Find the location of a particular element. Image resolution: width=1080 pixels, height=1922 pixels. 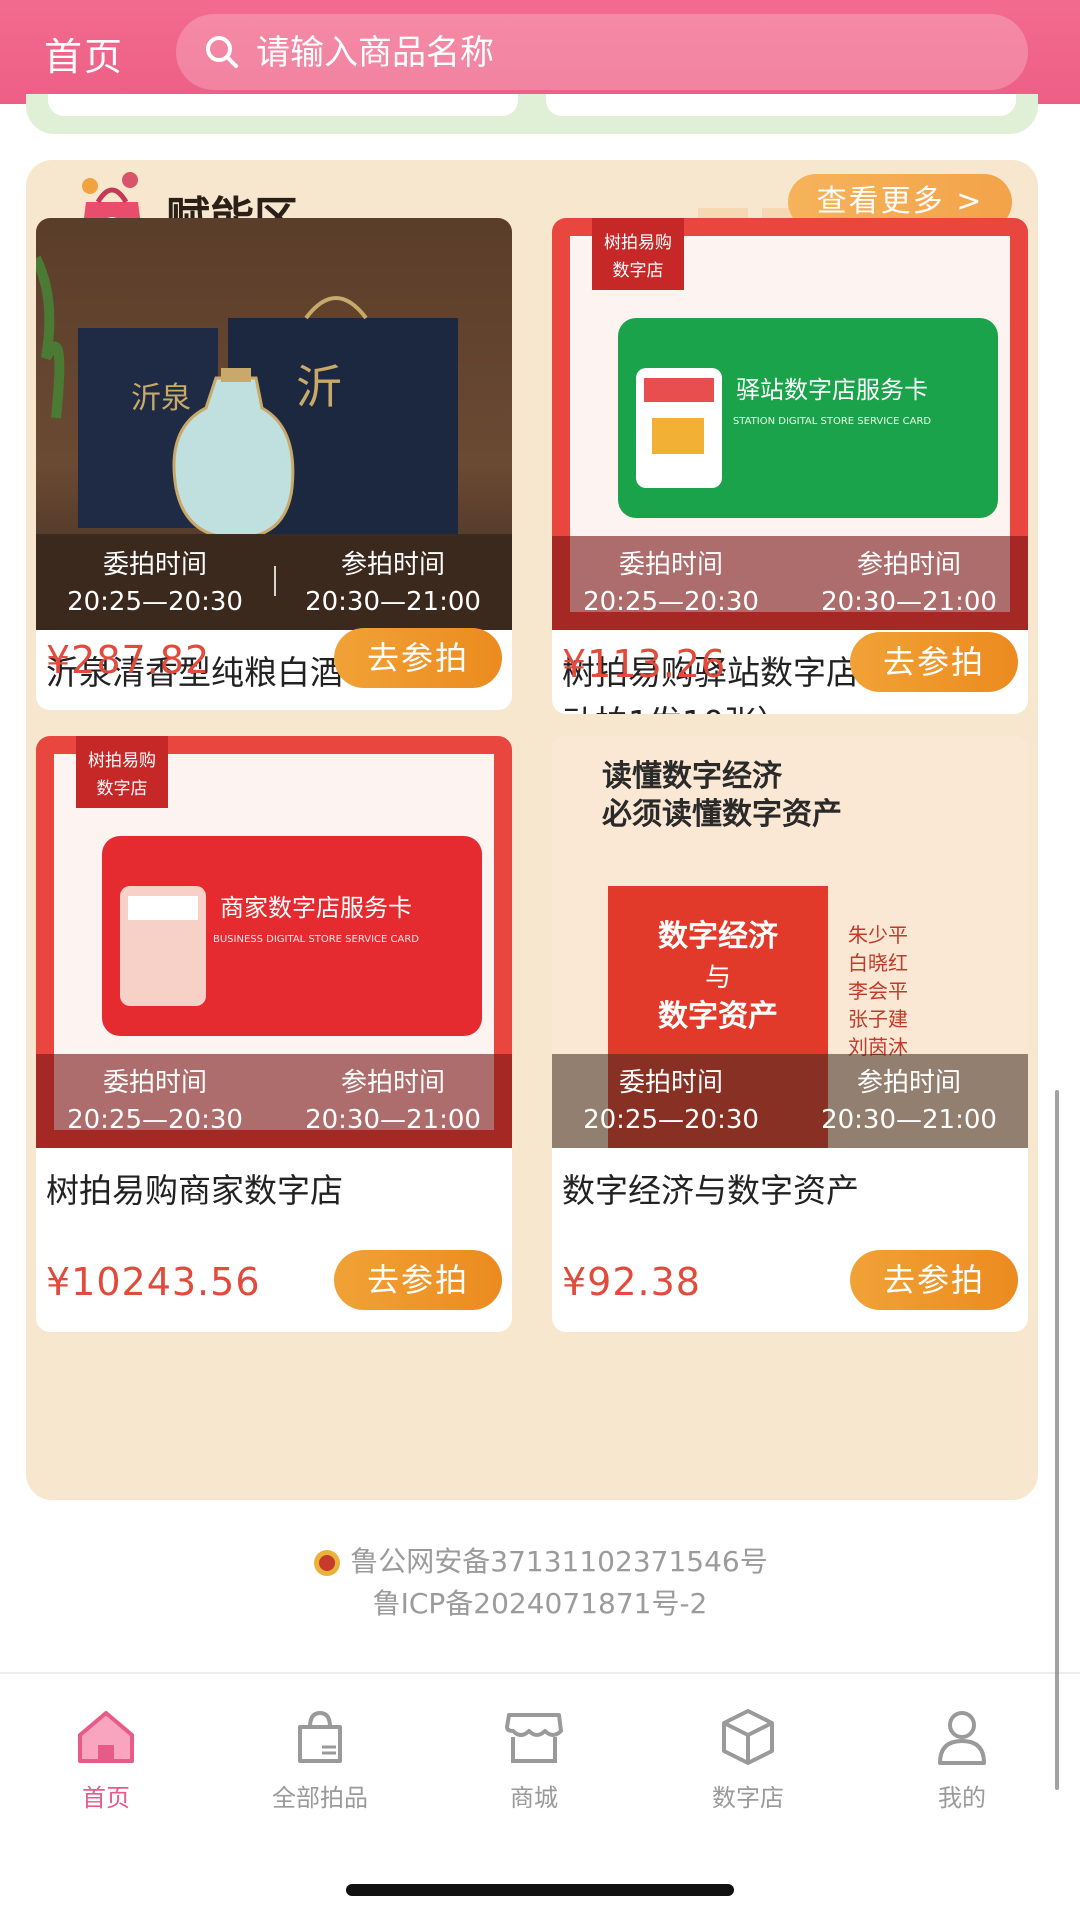

police-record-text: 鲁公网安备37131102371546号 is located at coordinates (540, 1560).